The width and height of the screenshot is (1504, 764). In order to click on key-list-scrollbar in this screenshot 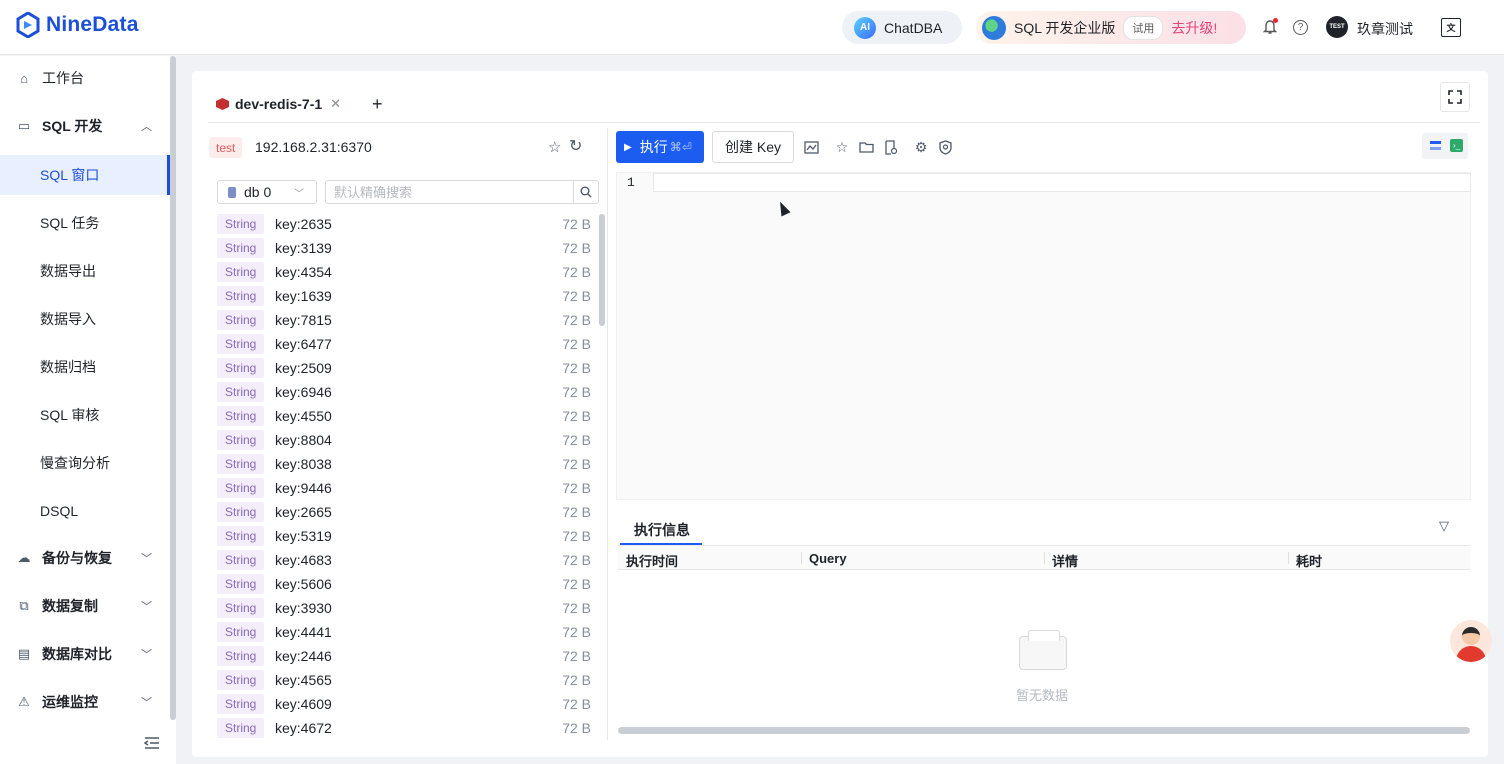, I will do `click(602, 270)`.